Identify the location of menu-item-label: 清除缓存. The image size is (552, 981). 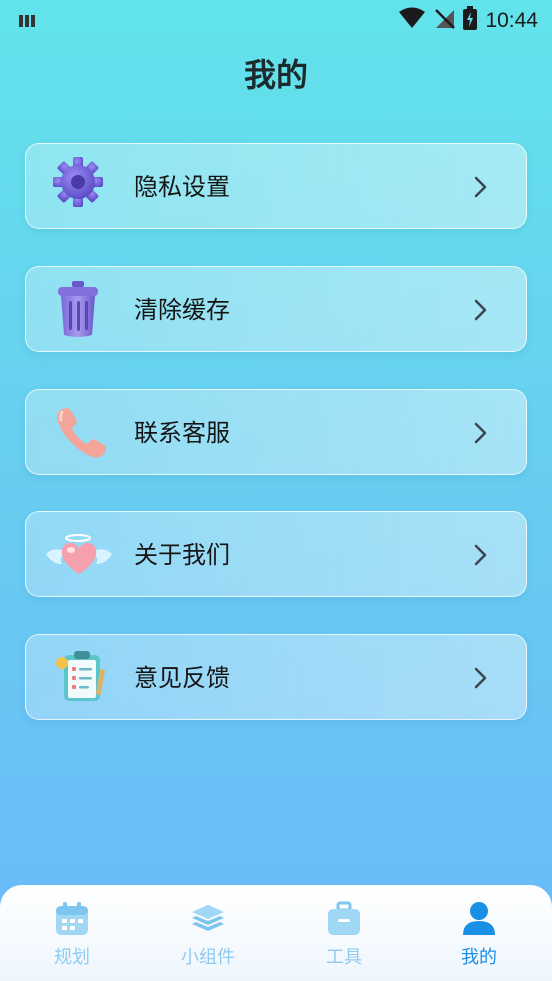
(182, 310).